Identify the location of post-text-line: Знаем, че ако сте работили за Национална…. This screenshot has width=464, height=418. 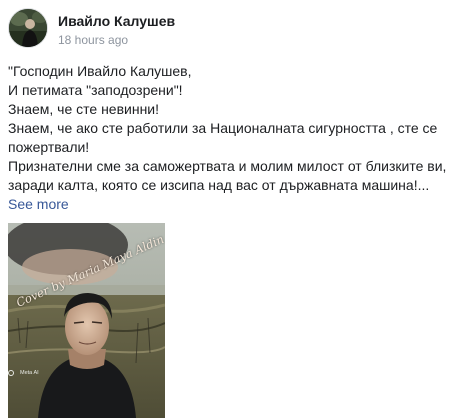
(223, 128).